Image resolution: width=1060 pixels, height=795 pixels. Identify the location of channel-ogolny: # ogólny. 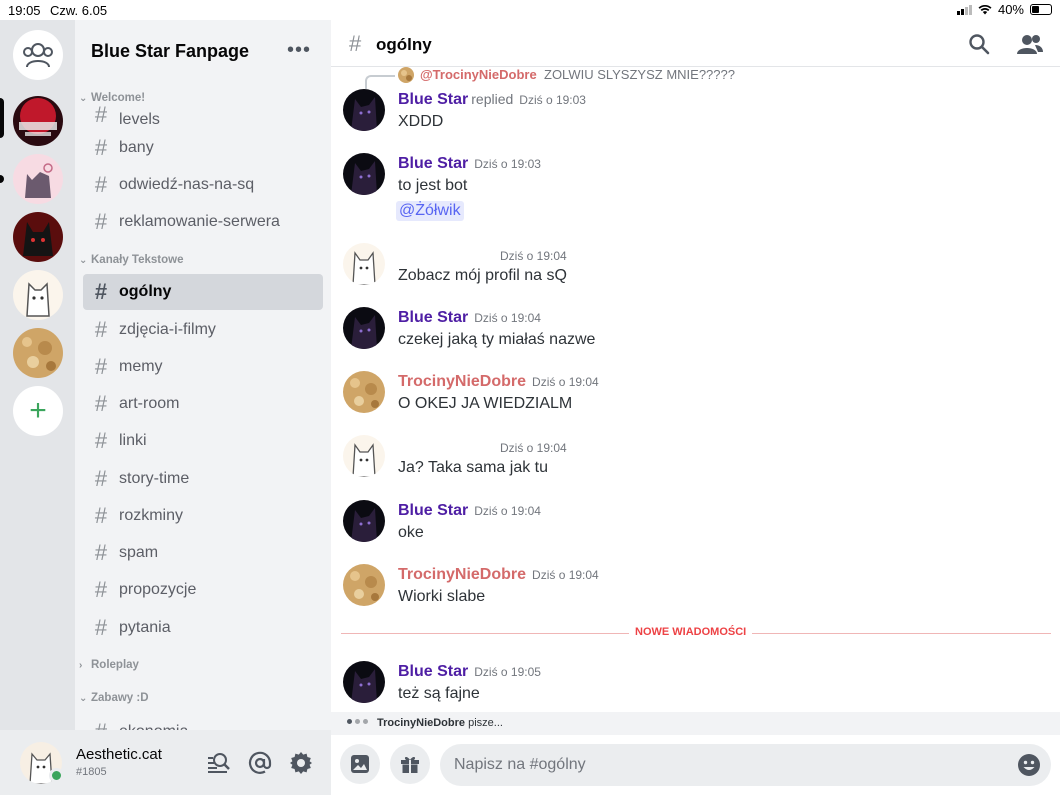
(203, 292).